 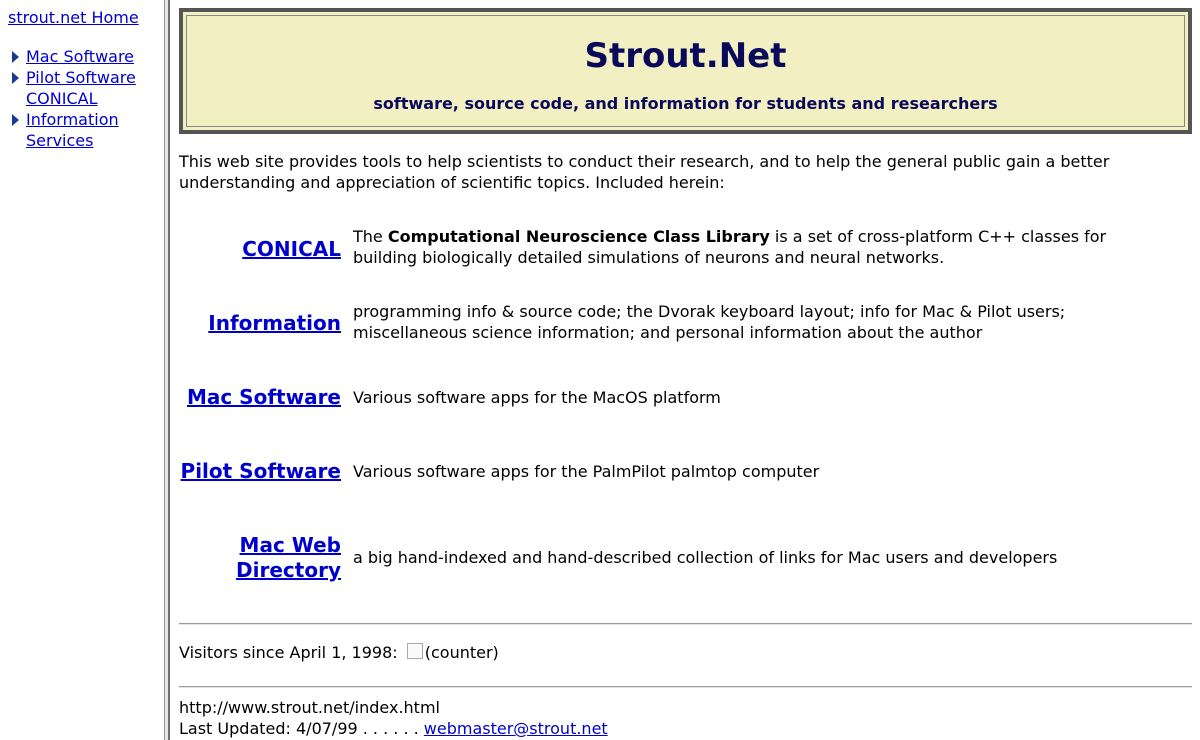 What do you see at coordinates (61, 98) in the screenshot?
I see `sidebar-link-conical: CONICAL` at bounding box center [61, 98].